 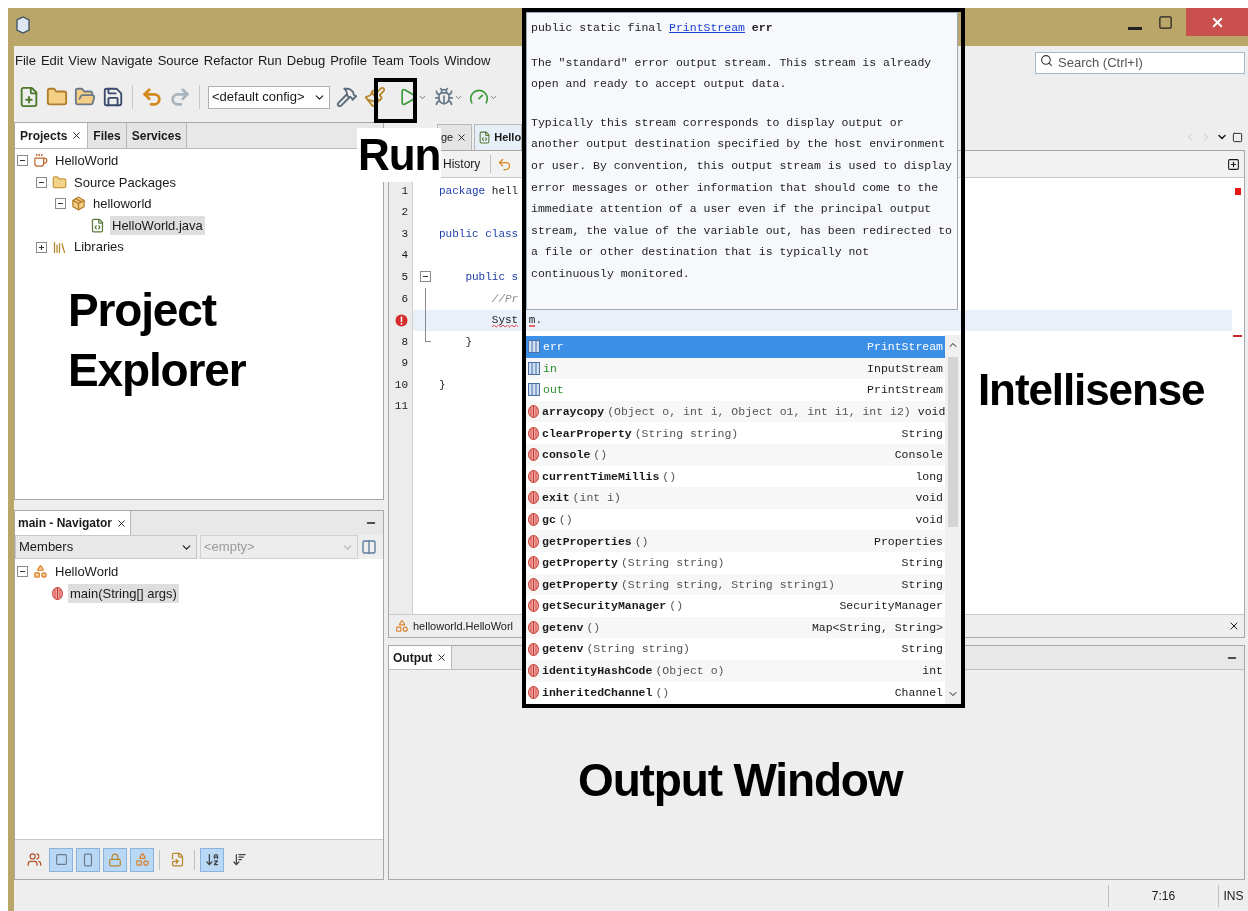 I want to click on search-icon, so click(x=1046, y=60).